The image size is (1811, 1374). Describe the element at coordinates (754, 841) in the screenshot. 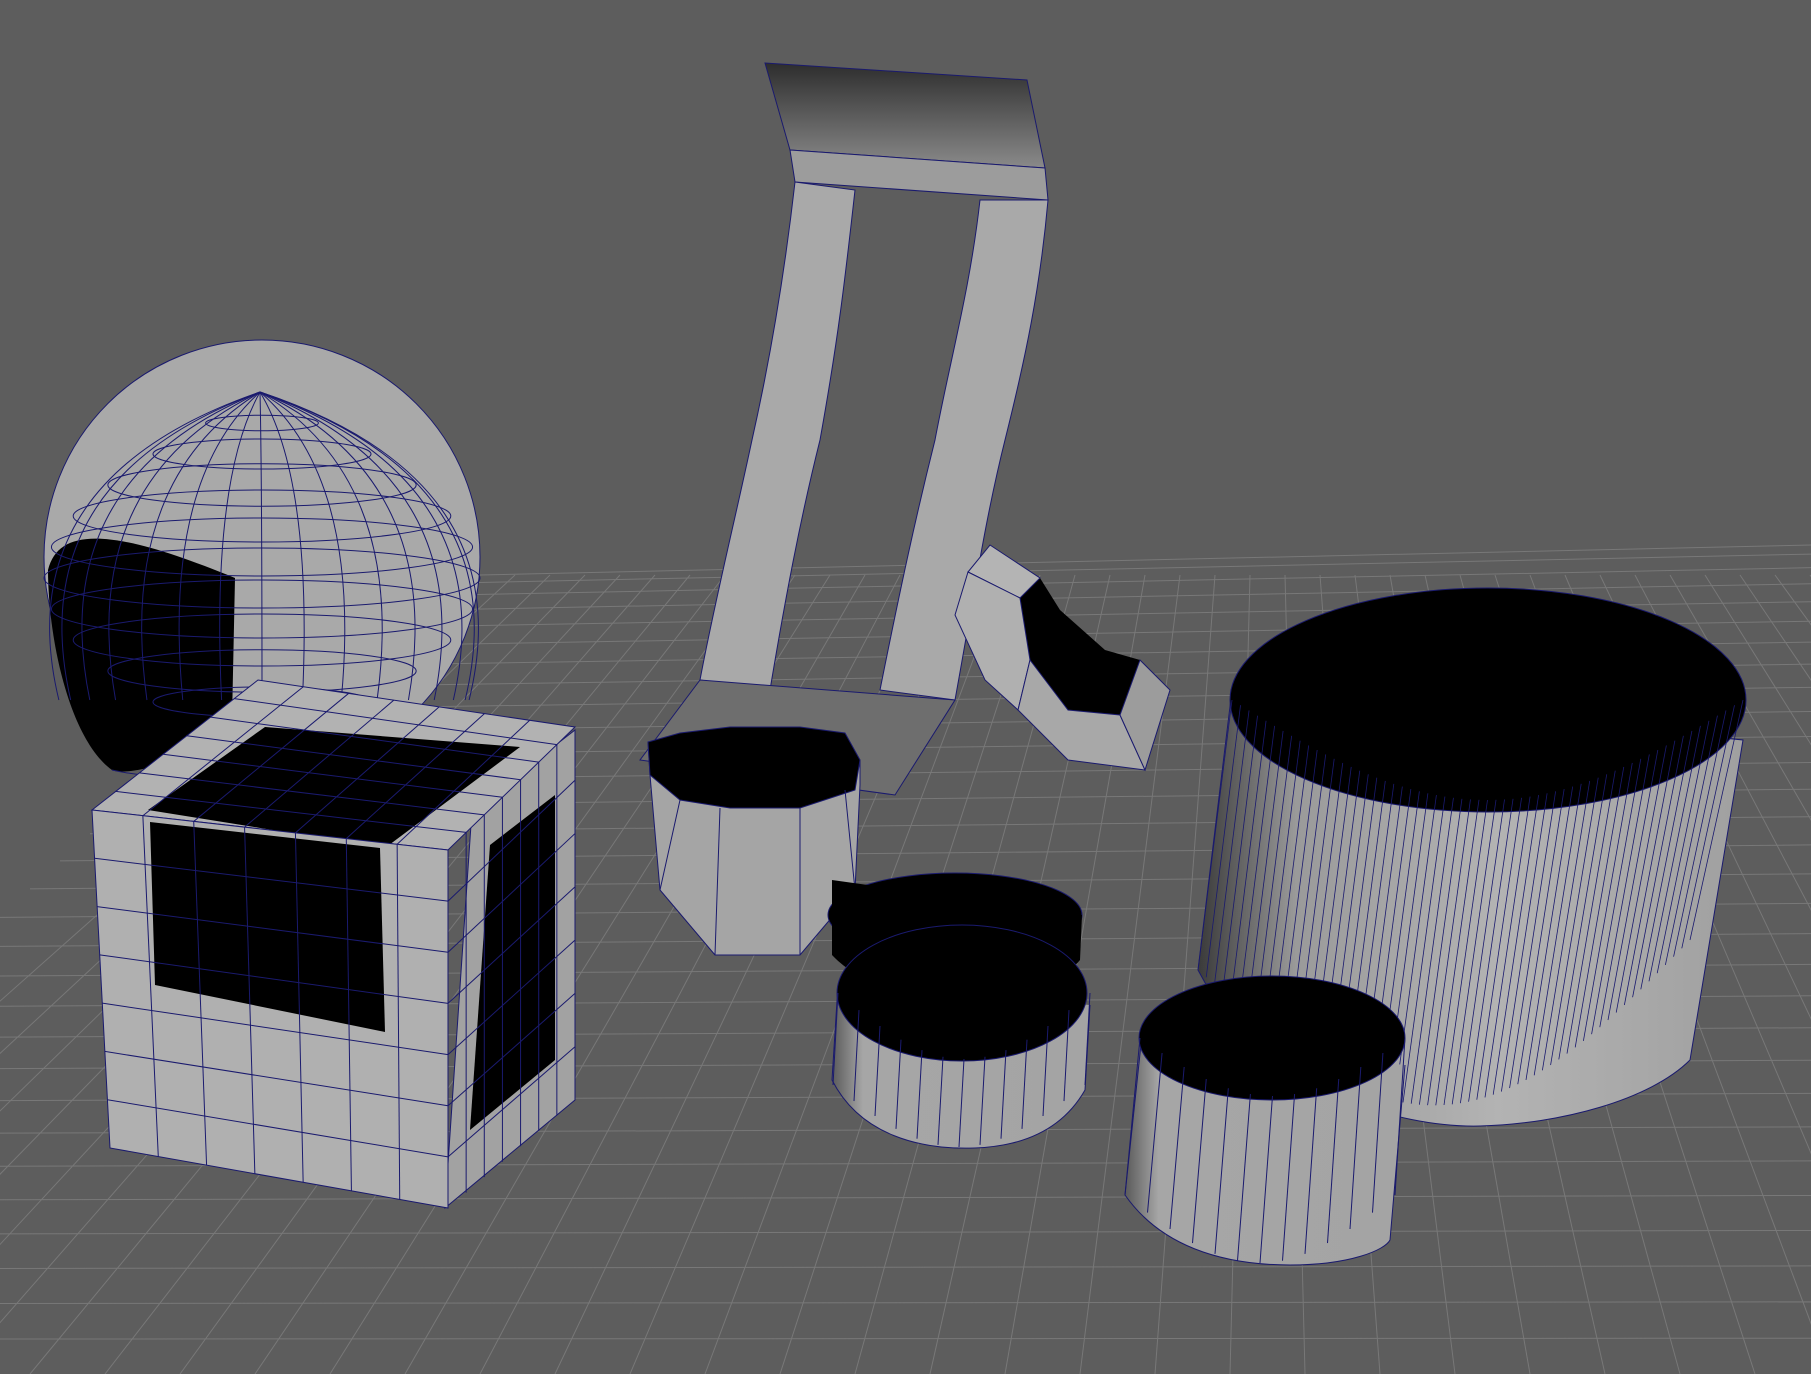

I see `octagon-cylinder-object` at that location.